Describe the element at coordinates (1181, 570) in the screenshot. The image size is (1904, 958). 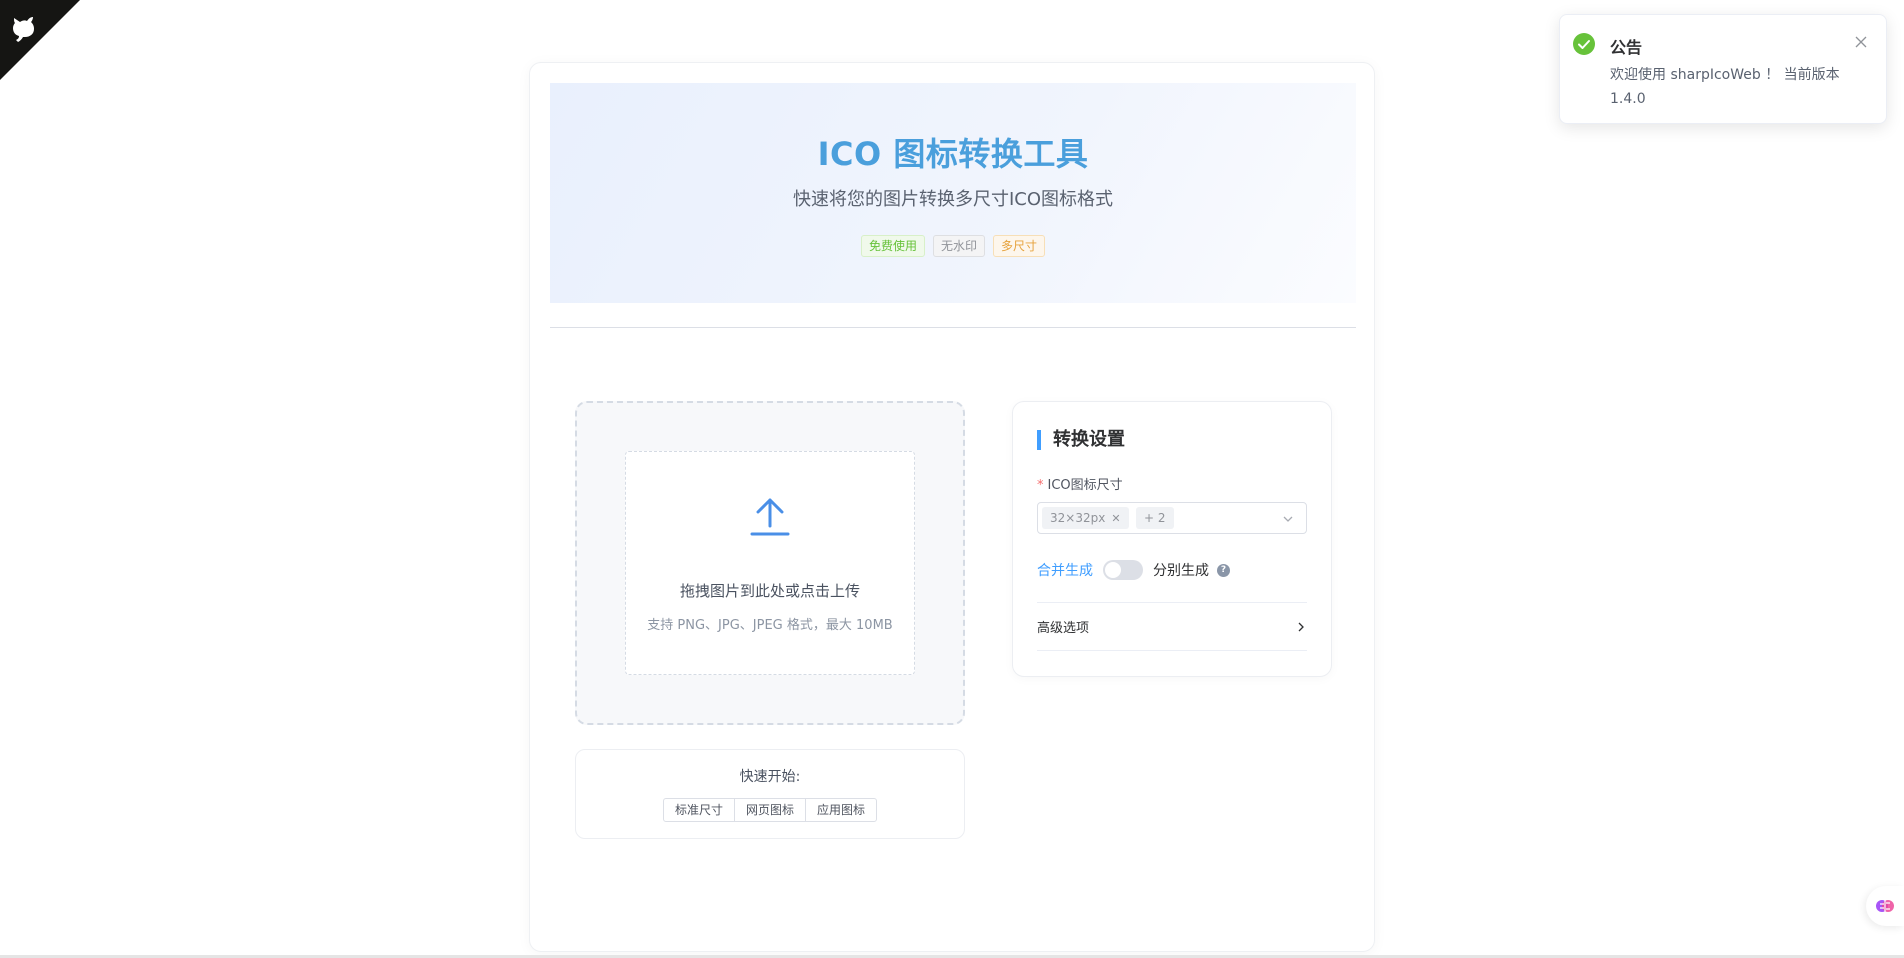
I see `mode-separate-label: 分别生成` at that location.